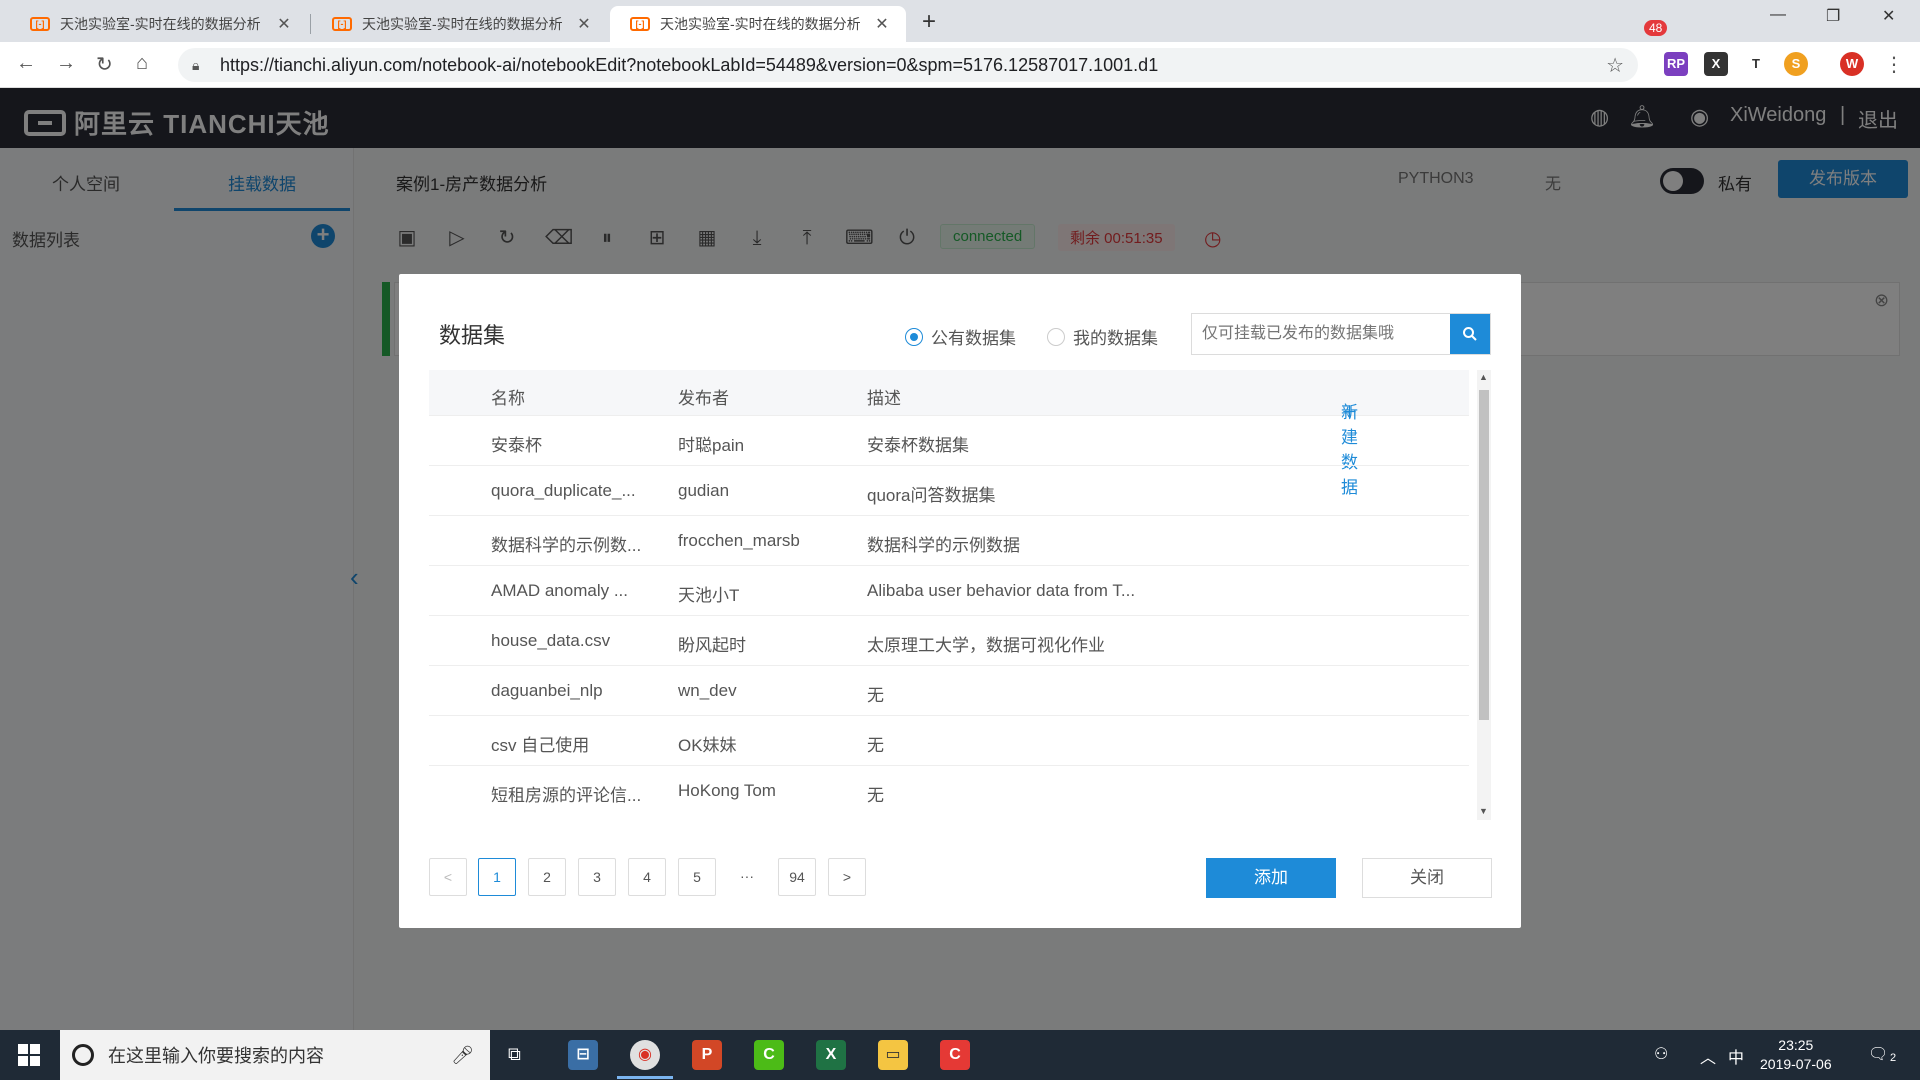  I want to click on pagination-ellipsis: ···, so click(747, 877).